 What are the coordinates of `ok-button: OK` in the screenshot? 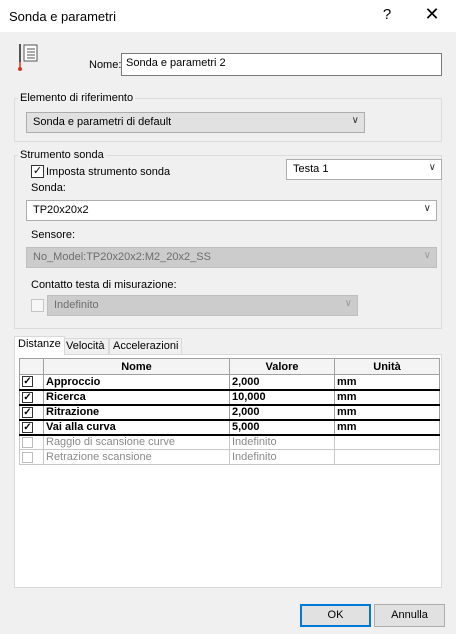 It's located at (335, 615).